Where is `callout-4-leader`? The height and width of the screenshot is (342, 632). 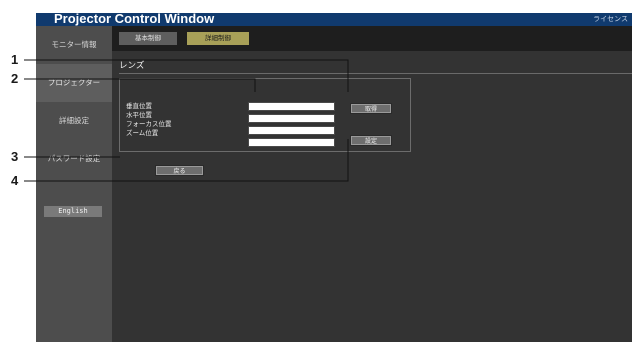 callout-4-leader is located at coordinates (186, 160).